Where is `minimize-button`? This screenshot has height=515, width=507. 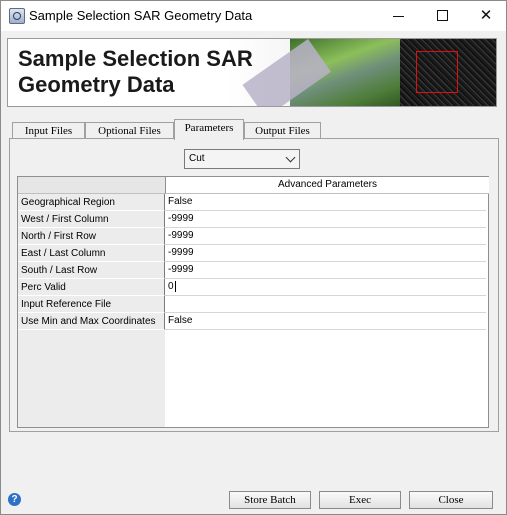
minimize-button is located at coordinates (398, 16).